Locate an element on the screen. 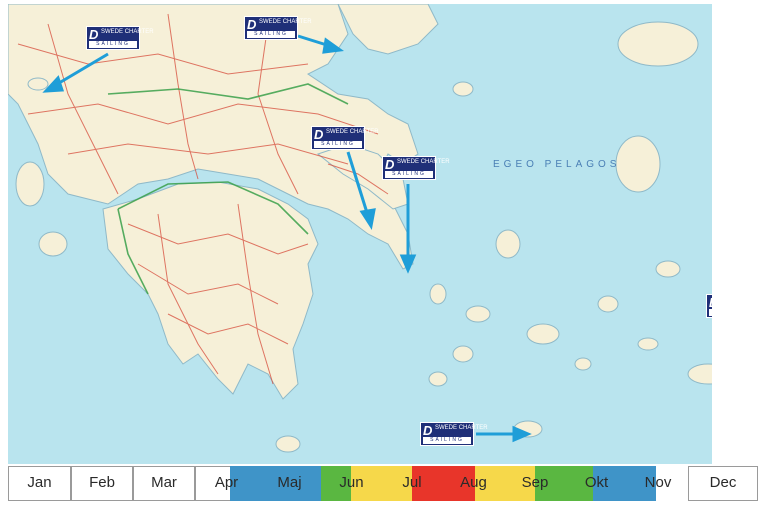 This screenshot has width=769, height=517. base-marker-lavrio: D SWEDE CHARTER SAILING is located at coordinates (416, 168).